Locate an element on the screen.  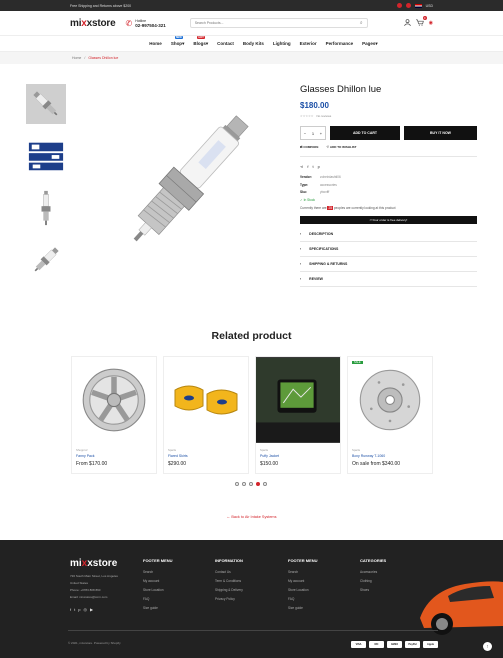
wishlist-count-icon is located at coordinates (399, 5).